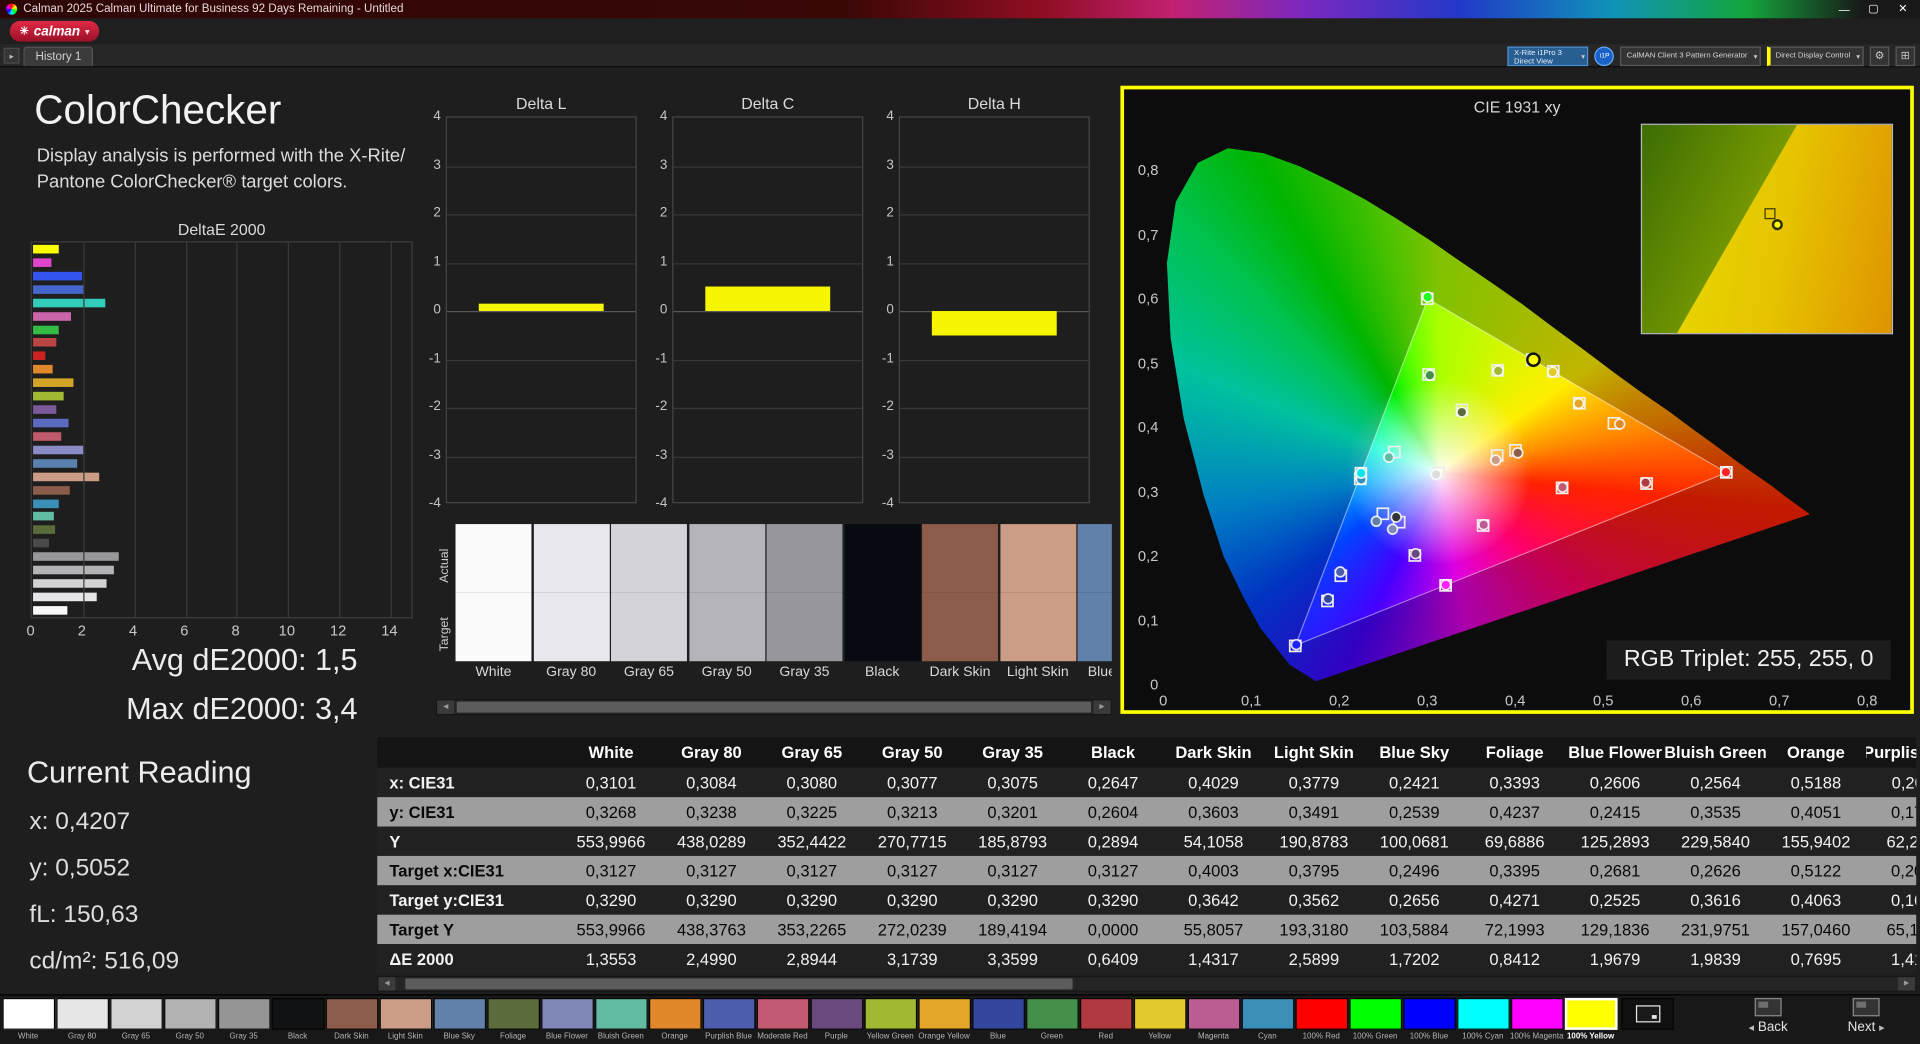 Image resolution: width=1920 pixels, height=1044 pixels. Describe the element at coordinates (298, 1020) in the screenshot. I see `palette-swatch-black: Black` at that location.